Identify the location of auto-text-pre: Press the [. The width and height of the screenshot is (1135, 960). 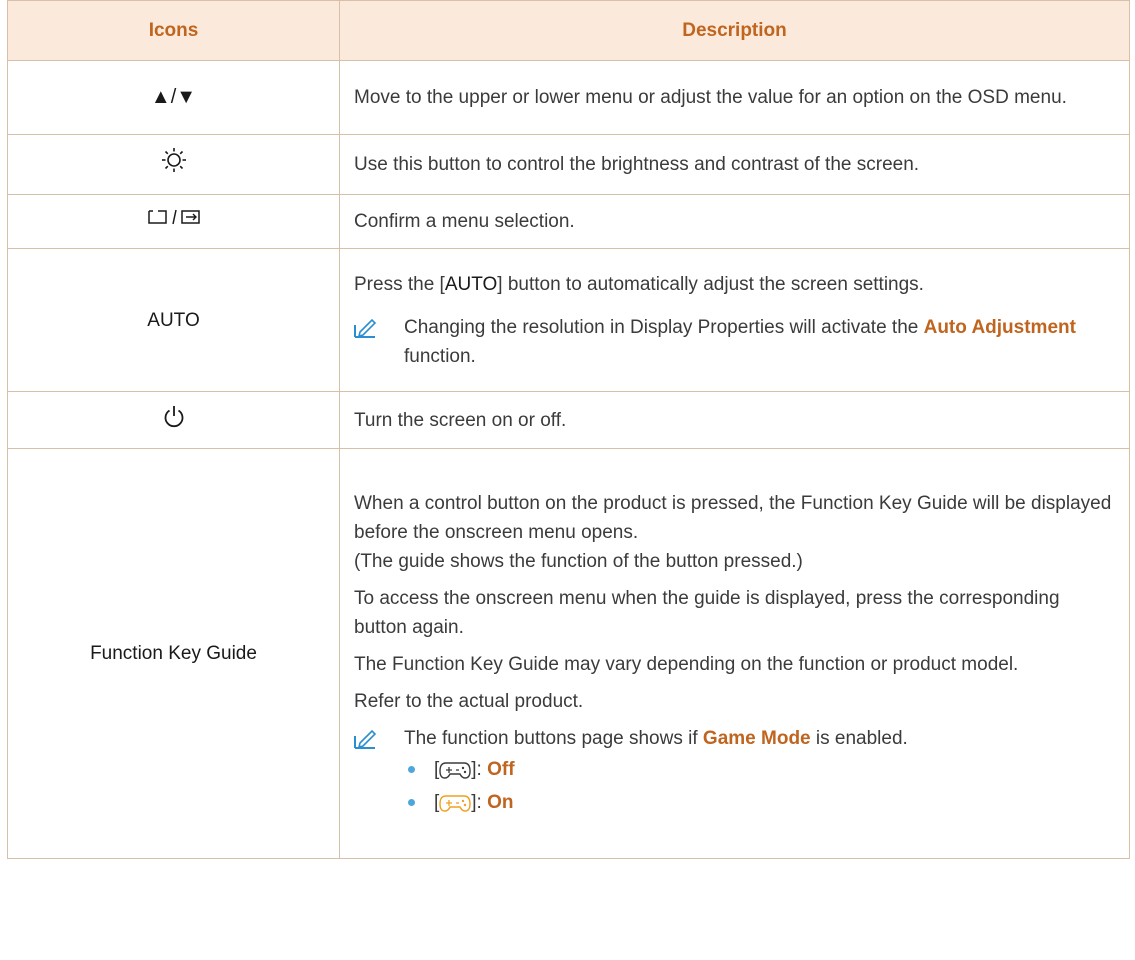
(399, 284).